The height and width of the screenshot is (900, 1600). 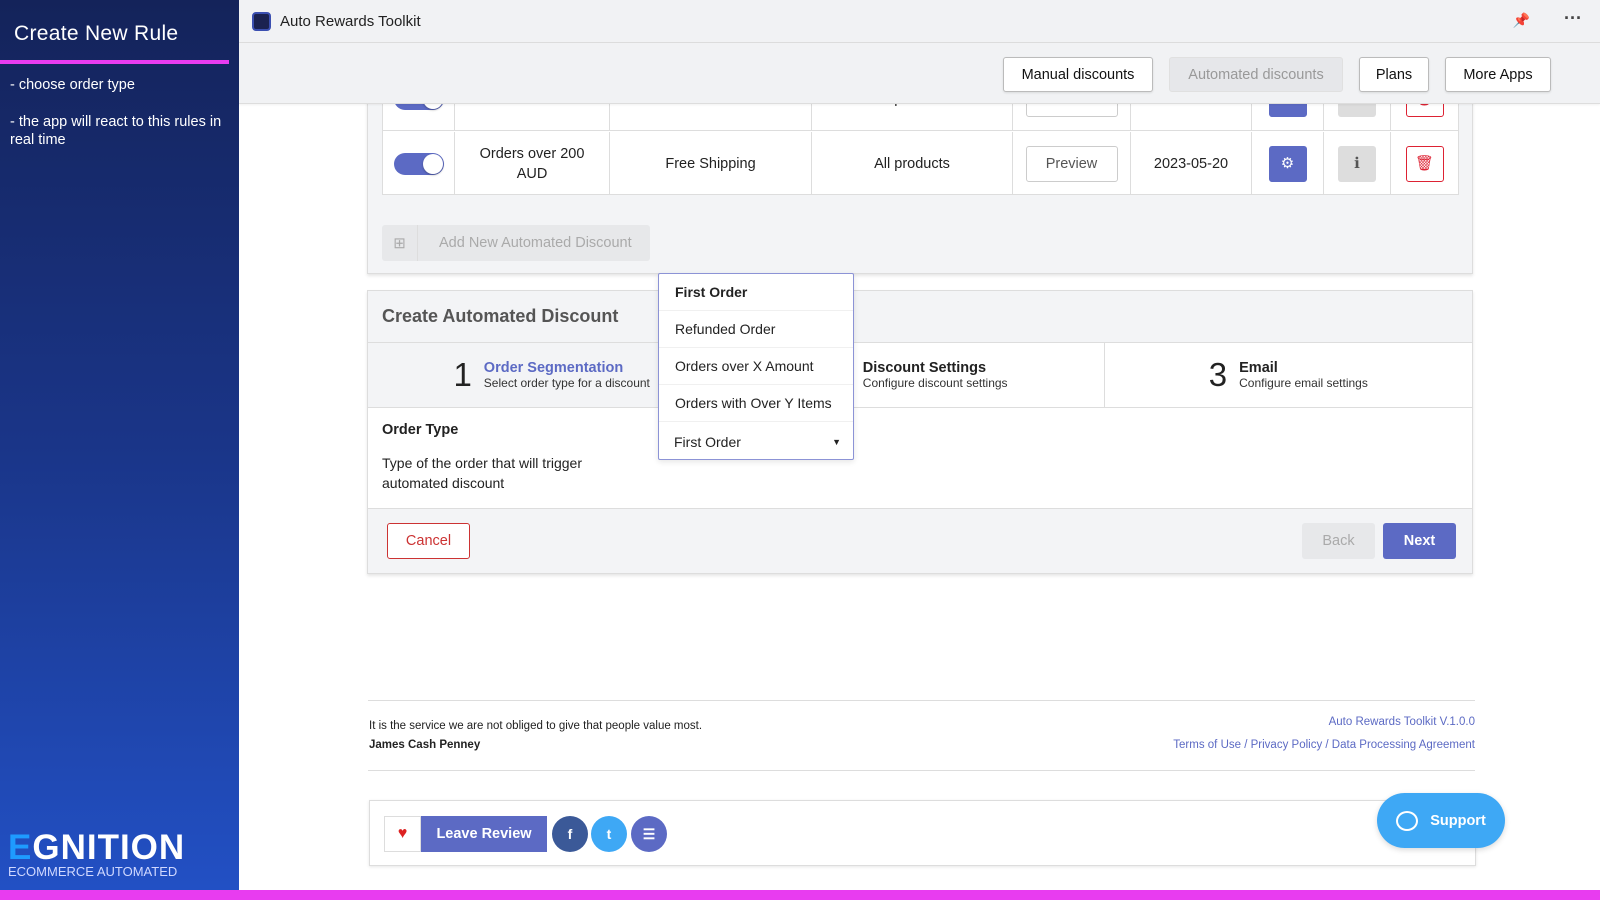 I want to click on plus-square-icon: ⊞, so click(x=400, y=243).